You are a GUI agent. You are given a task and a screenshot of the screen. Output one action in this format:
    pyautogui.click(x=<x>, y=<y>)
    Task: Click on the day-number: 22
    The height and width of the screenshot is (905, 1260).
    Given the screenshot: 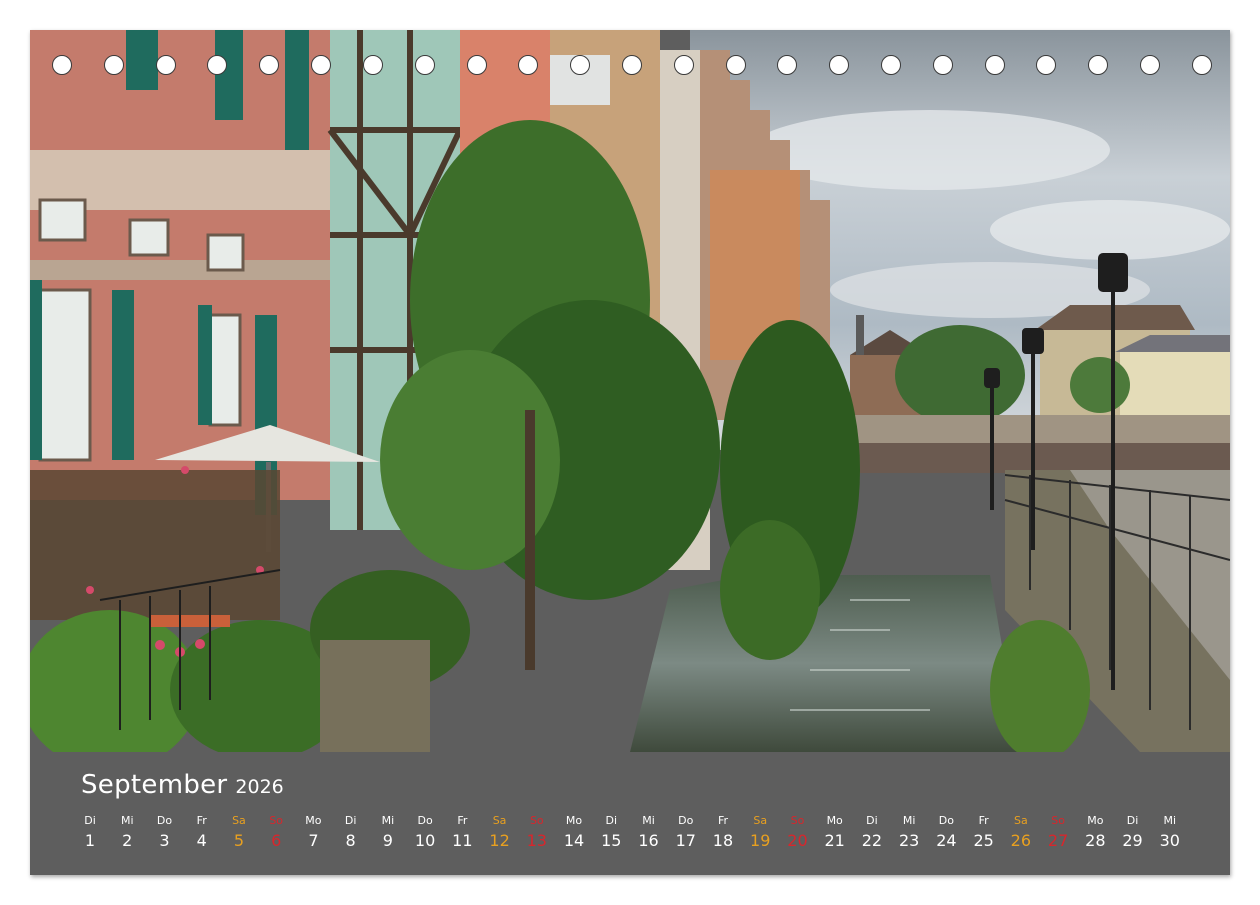 What is the action you would take?
    pyautogui.click(x=872, y=840)
    